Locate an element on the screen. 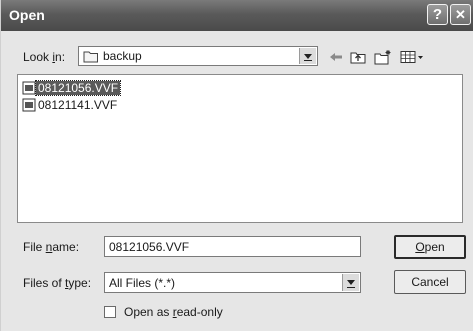 The height and width of the screenshot is (331, 473). look-in-dropdown: backup is located at coordinates (198, 56).